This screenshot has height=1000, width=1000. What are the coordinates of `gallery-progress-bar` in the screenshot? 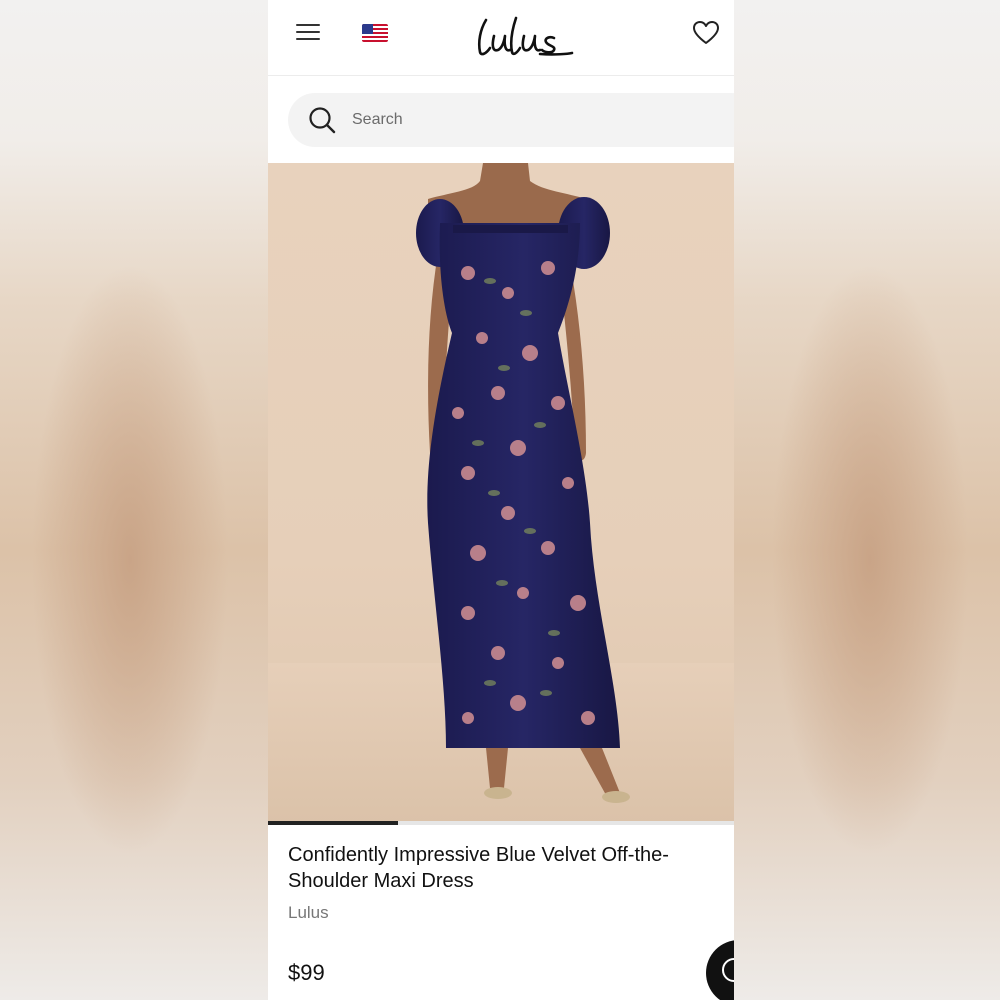 It's located at (501, 823).